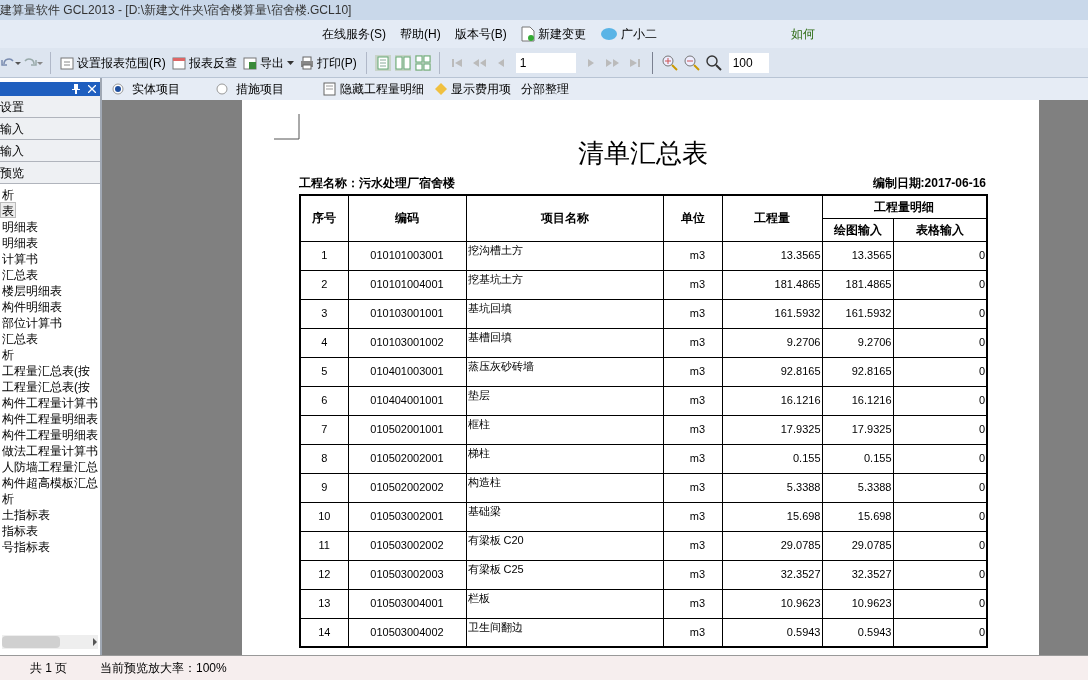 This screenshot has width=1088, height=680. What do you see at coordinates (67, 62) in the screenshot?
I see `table-settings-icon` at bounding box center [67, 62].